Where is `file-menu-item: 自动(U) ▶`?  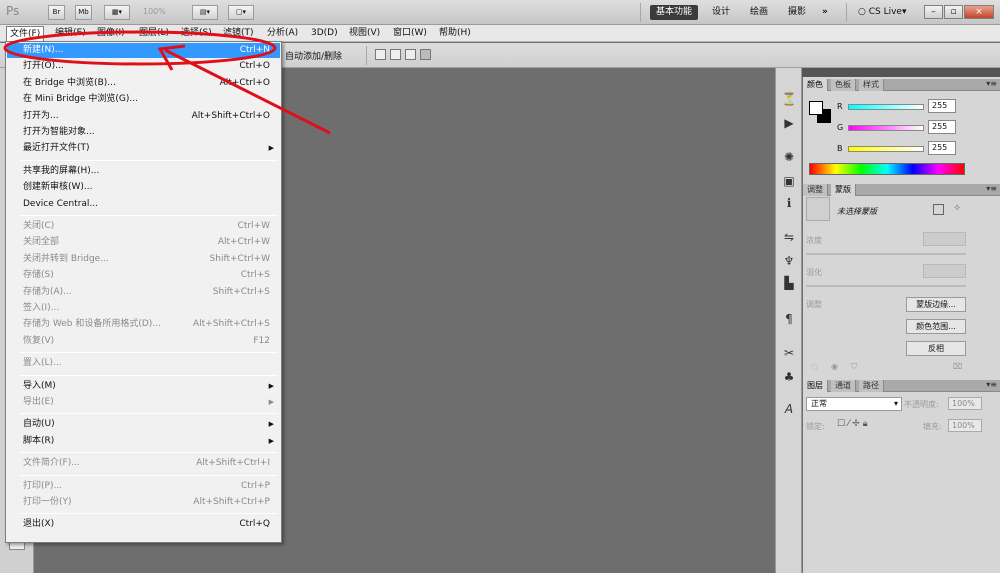 file-menu-item: 自动(U) ▶ is located at coordinates (143, 424).